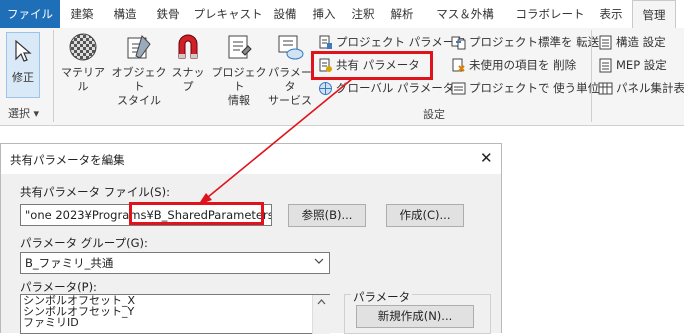 The height and width of the screenshot is (334, 684). What do you see at coordinates (275, 141) in the screenshot?
I see `annotation-arrow` at bounding box center [275, 141].